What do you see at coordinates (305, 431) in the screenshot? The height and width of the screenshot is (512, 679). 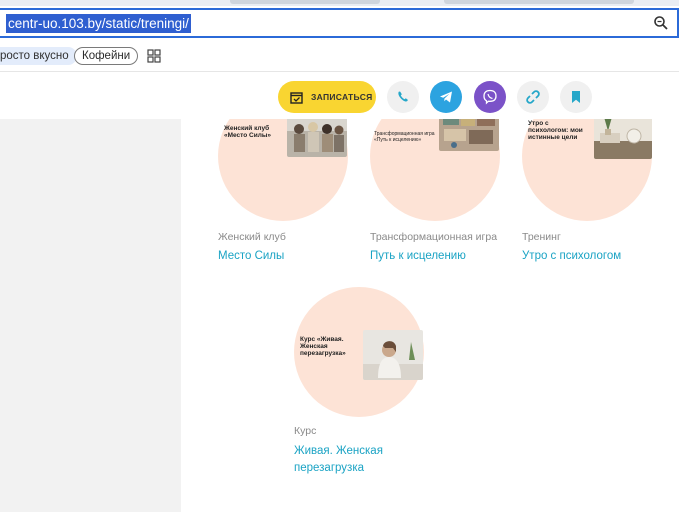 I see `card-category: Курс` at bounding box center [305, 431].